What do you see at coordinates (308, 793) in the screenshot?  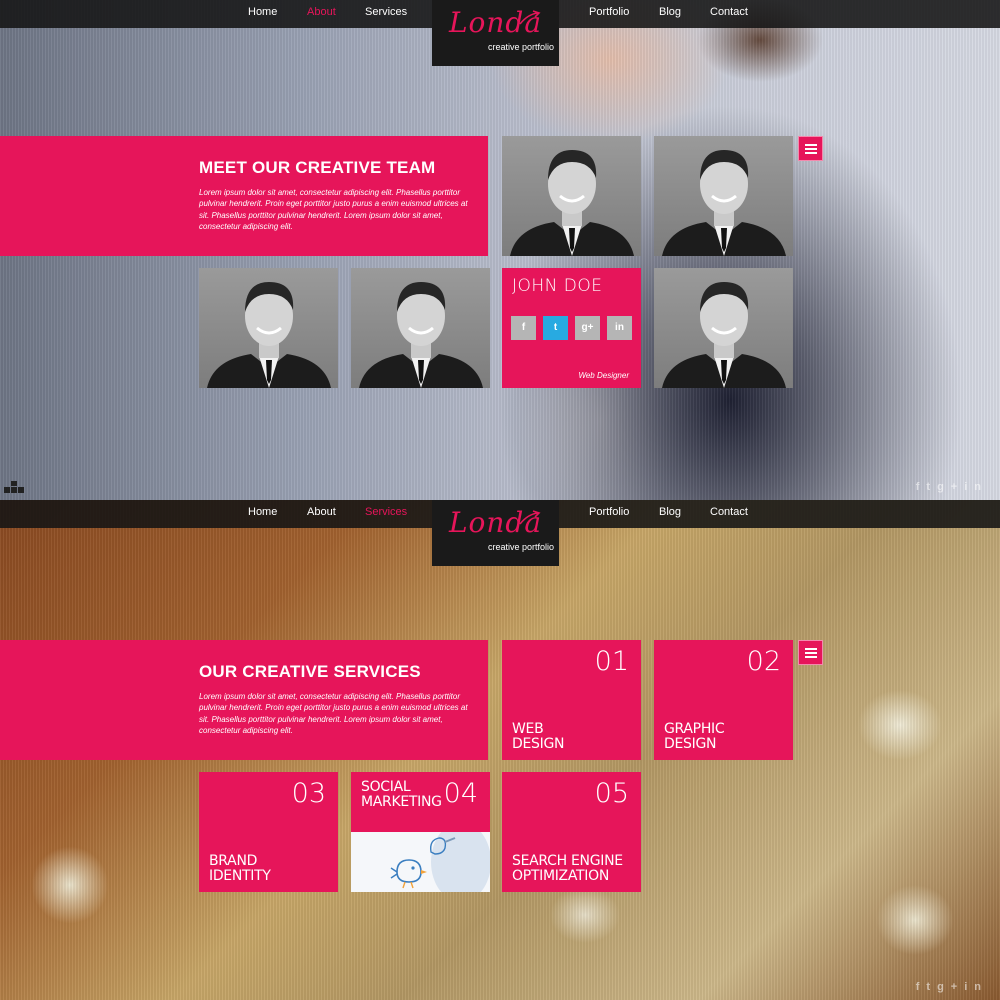 I see `service-number: 03` at bounding box center [308, 793].